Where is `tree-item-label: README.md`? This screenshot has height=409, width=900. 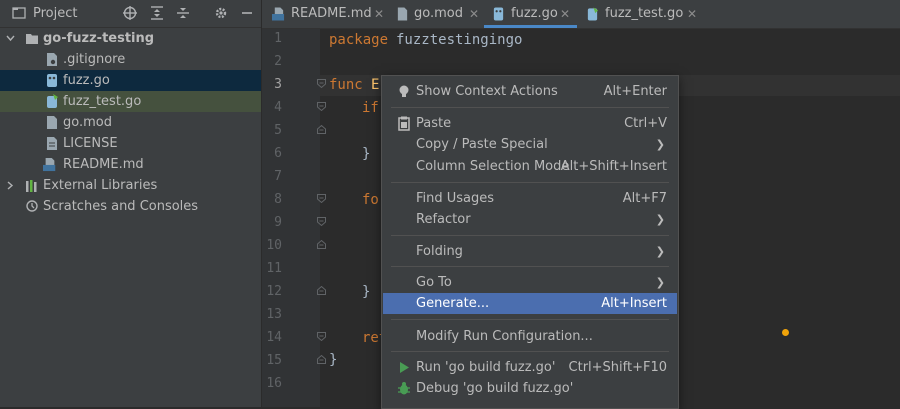 tree-item-label: README.md is located at coordinates (103, 164).